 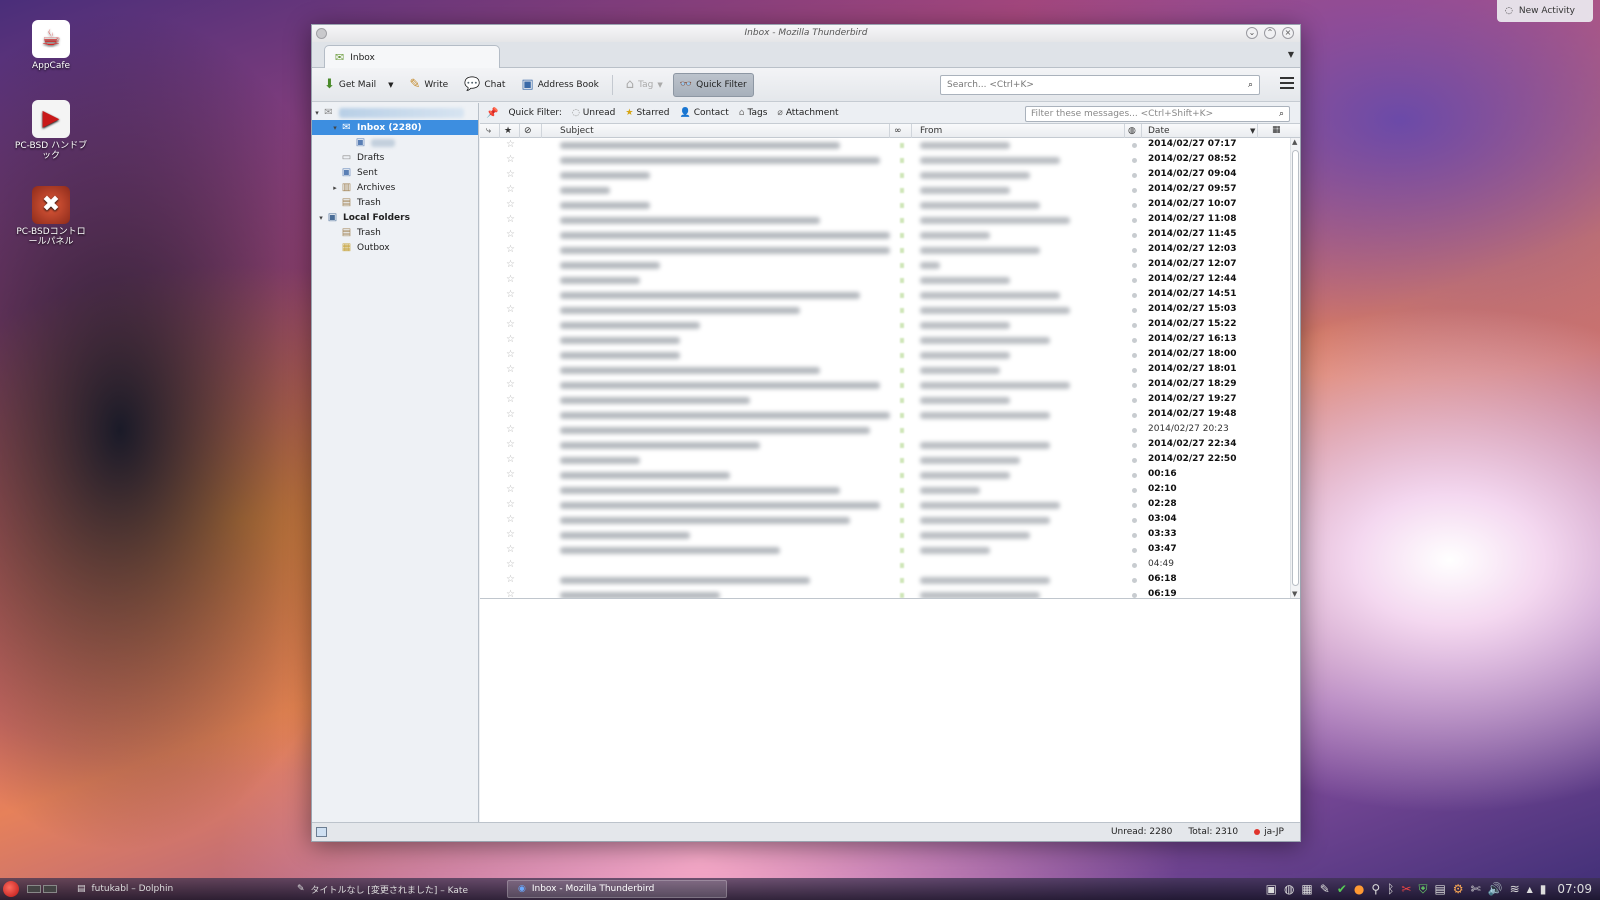 What do you see at coordinates (34, 889) in the screenshot?
I see `pager-desktop` at bounding box center [34, 889].